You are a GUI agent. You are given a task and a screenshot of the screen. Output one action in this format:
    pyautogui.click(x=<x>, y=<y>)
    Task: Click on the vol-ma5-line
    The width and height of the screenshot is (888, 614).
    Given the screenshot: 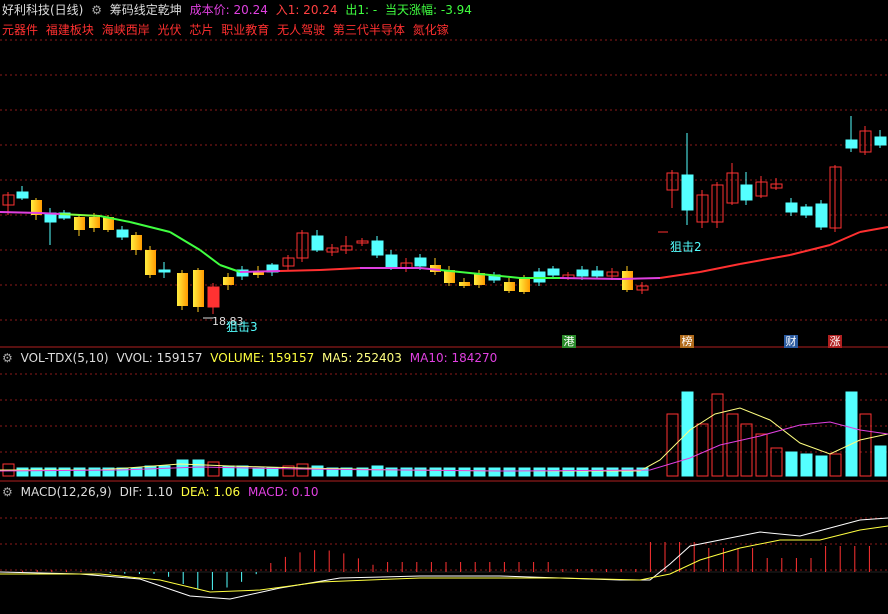 What is the action you would take?
    pyautogui.click(x=444, y=439)
    